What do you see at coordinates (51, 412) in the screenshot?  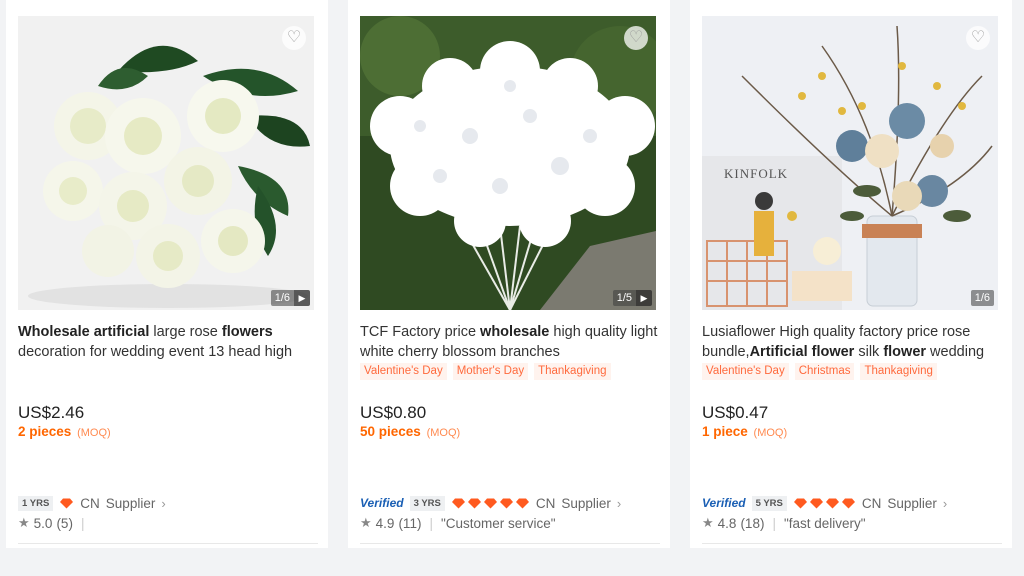 I see `product-price: US$2.46` at bounding box center [51, 412].